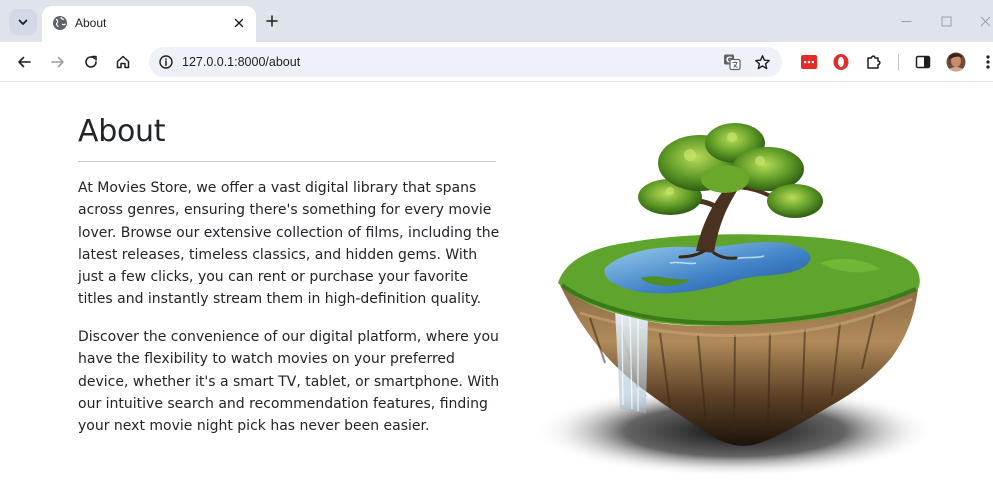  I want to click on page-title: About, so click(122, 131).